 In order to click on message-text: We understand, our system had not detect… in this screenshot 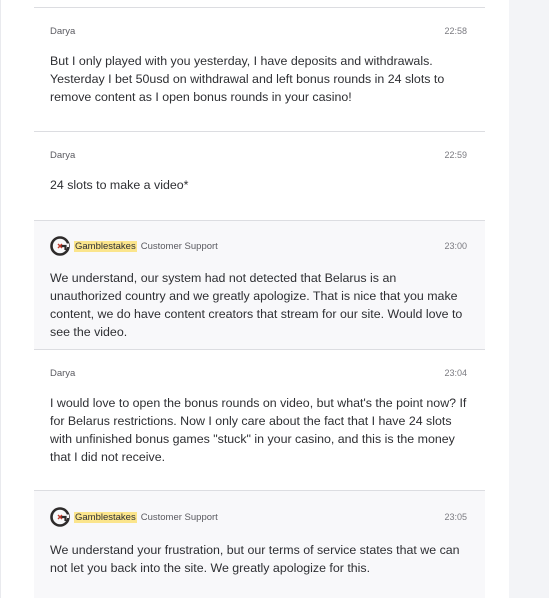, I will do `click(256, 305)`.